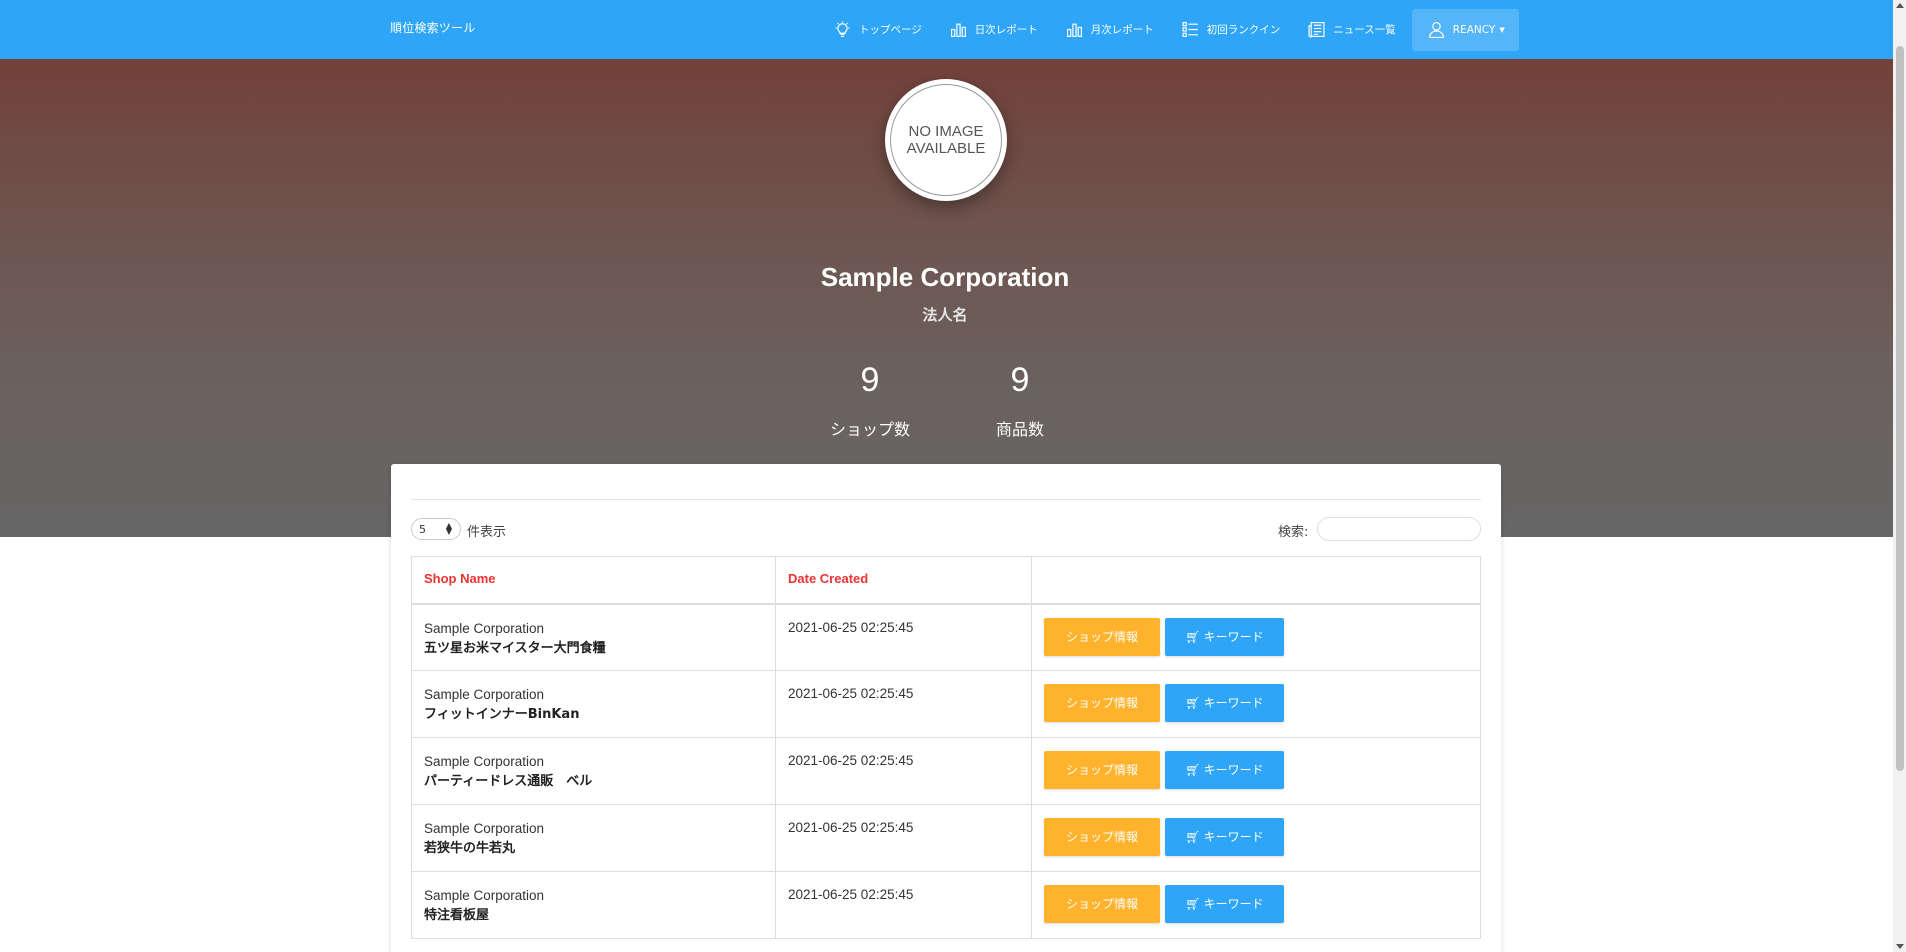 The image size is (1906, 952). What do you see at coordinates (422, 529) in the screenshot?
I see `page-length-value: 5` at bounding box center [422, 529].